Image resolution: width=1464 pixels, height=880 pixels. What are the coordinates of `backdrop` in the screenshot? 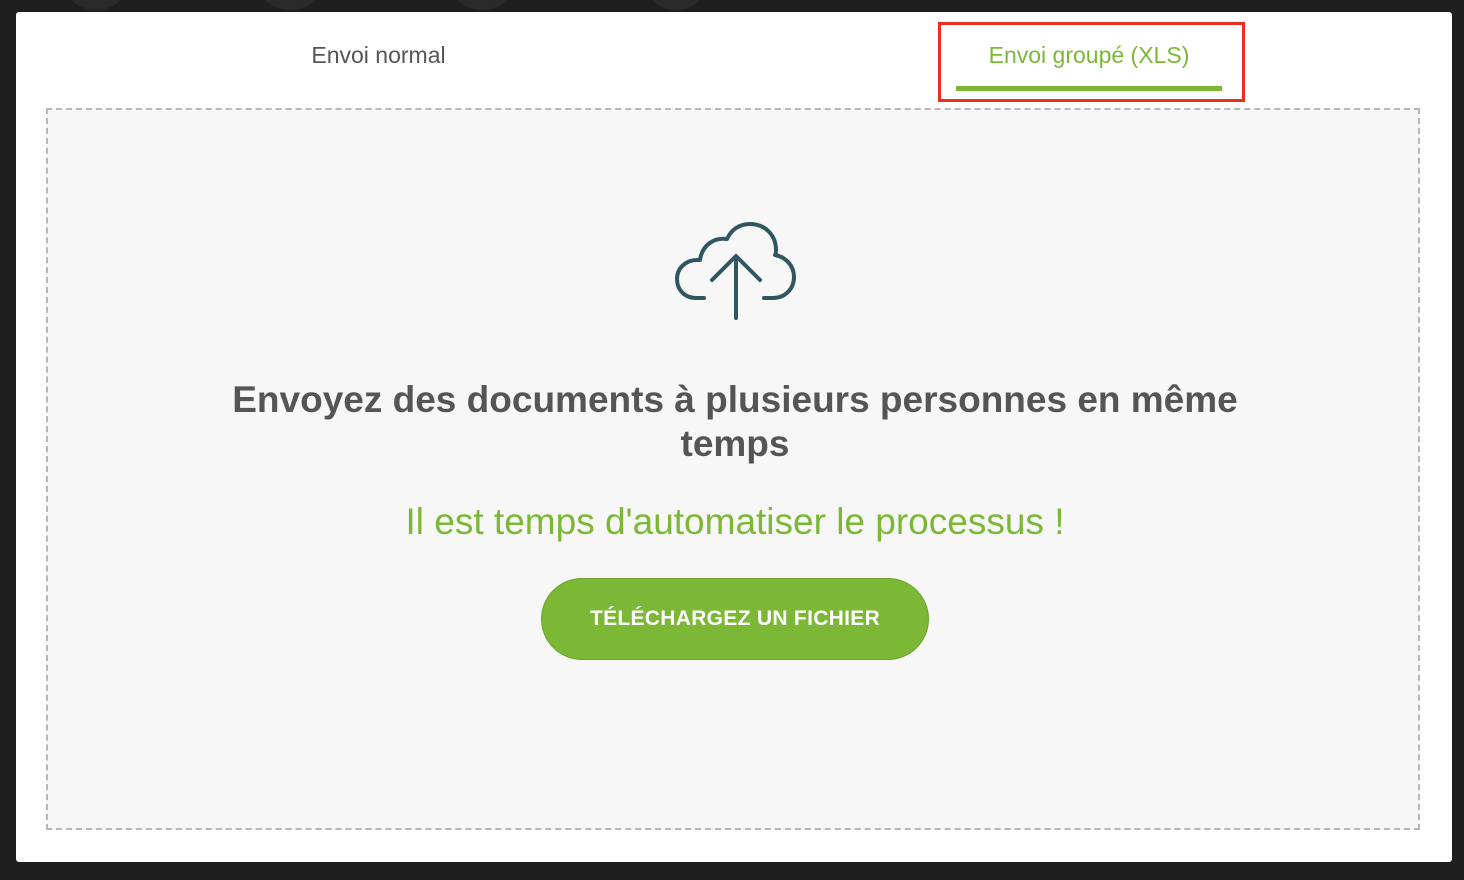 It's located at (732, 5).